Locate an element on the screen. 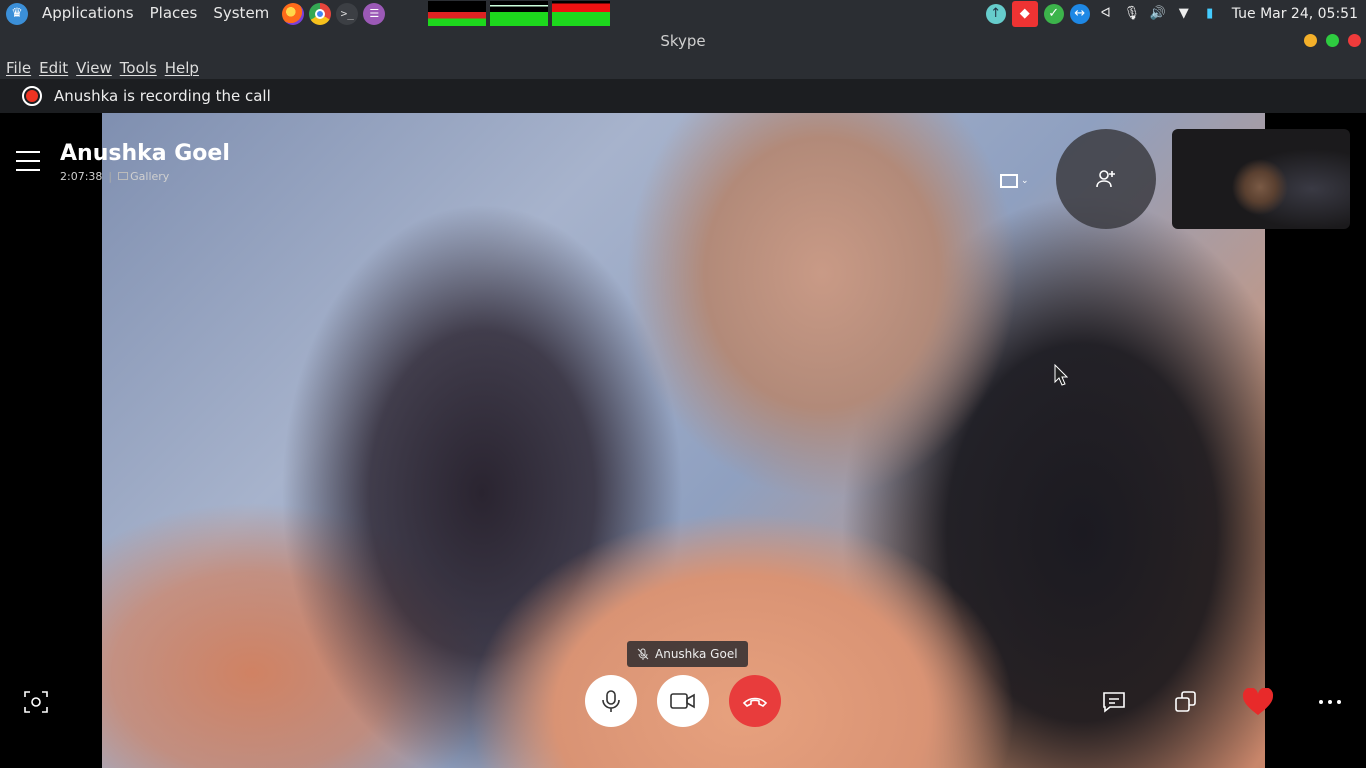 This screenshot has width=1366, height=768. recording-text: Anushka is recording the call is located at coordinates (162, 96).